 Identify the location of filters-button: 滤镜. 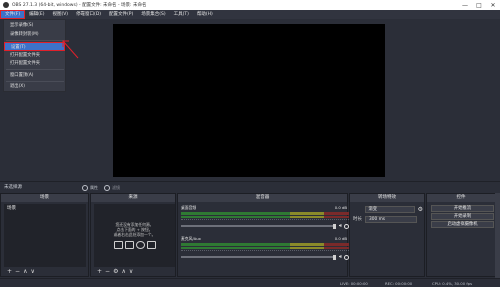
(112, 187).